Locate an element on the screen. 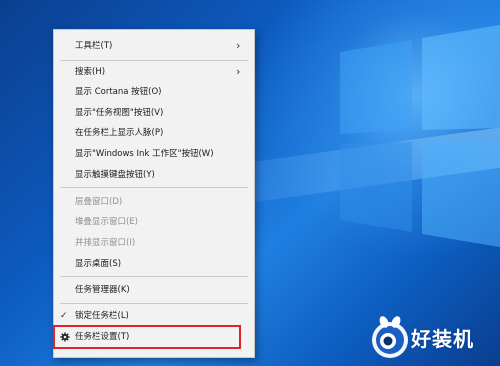  check-icon: ✓ is located at coordinates (64, 316).